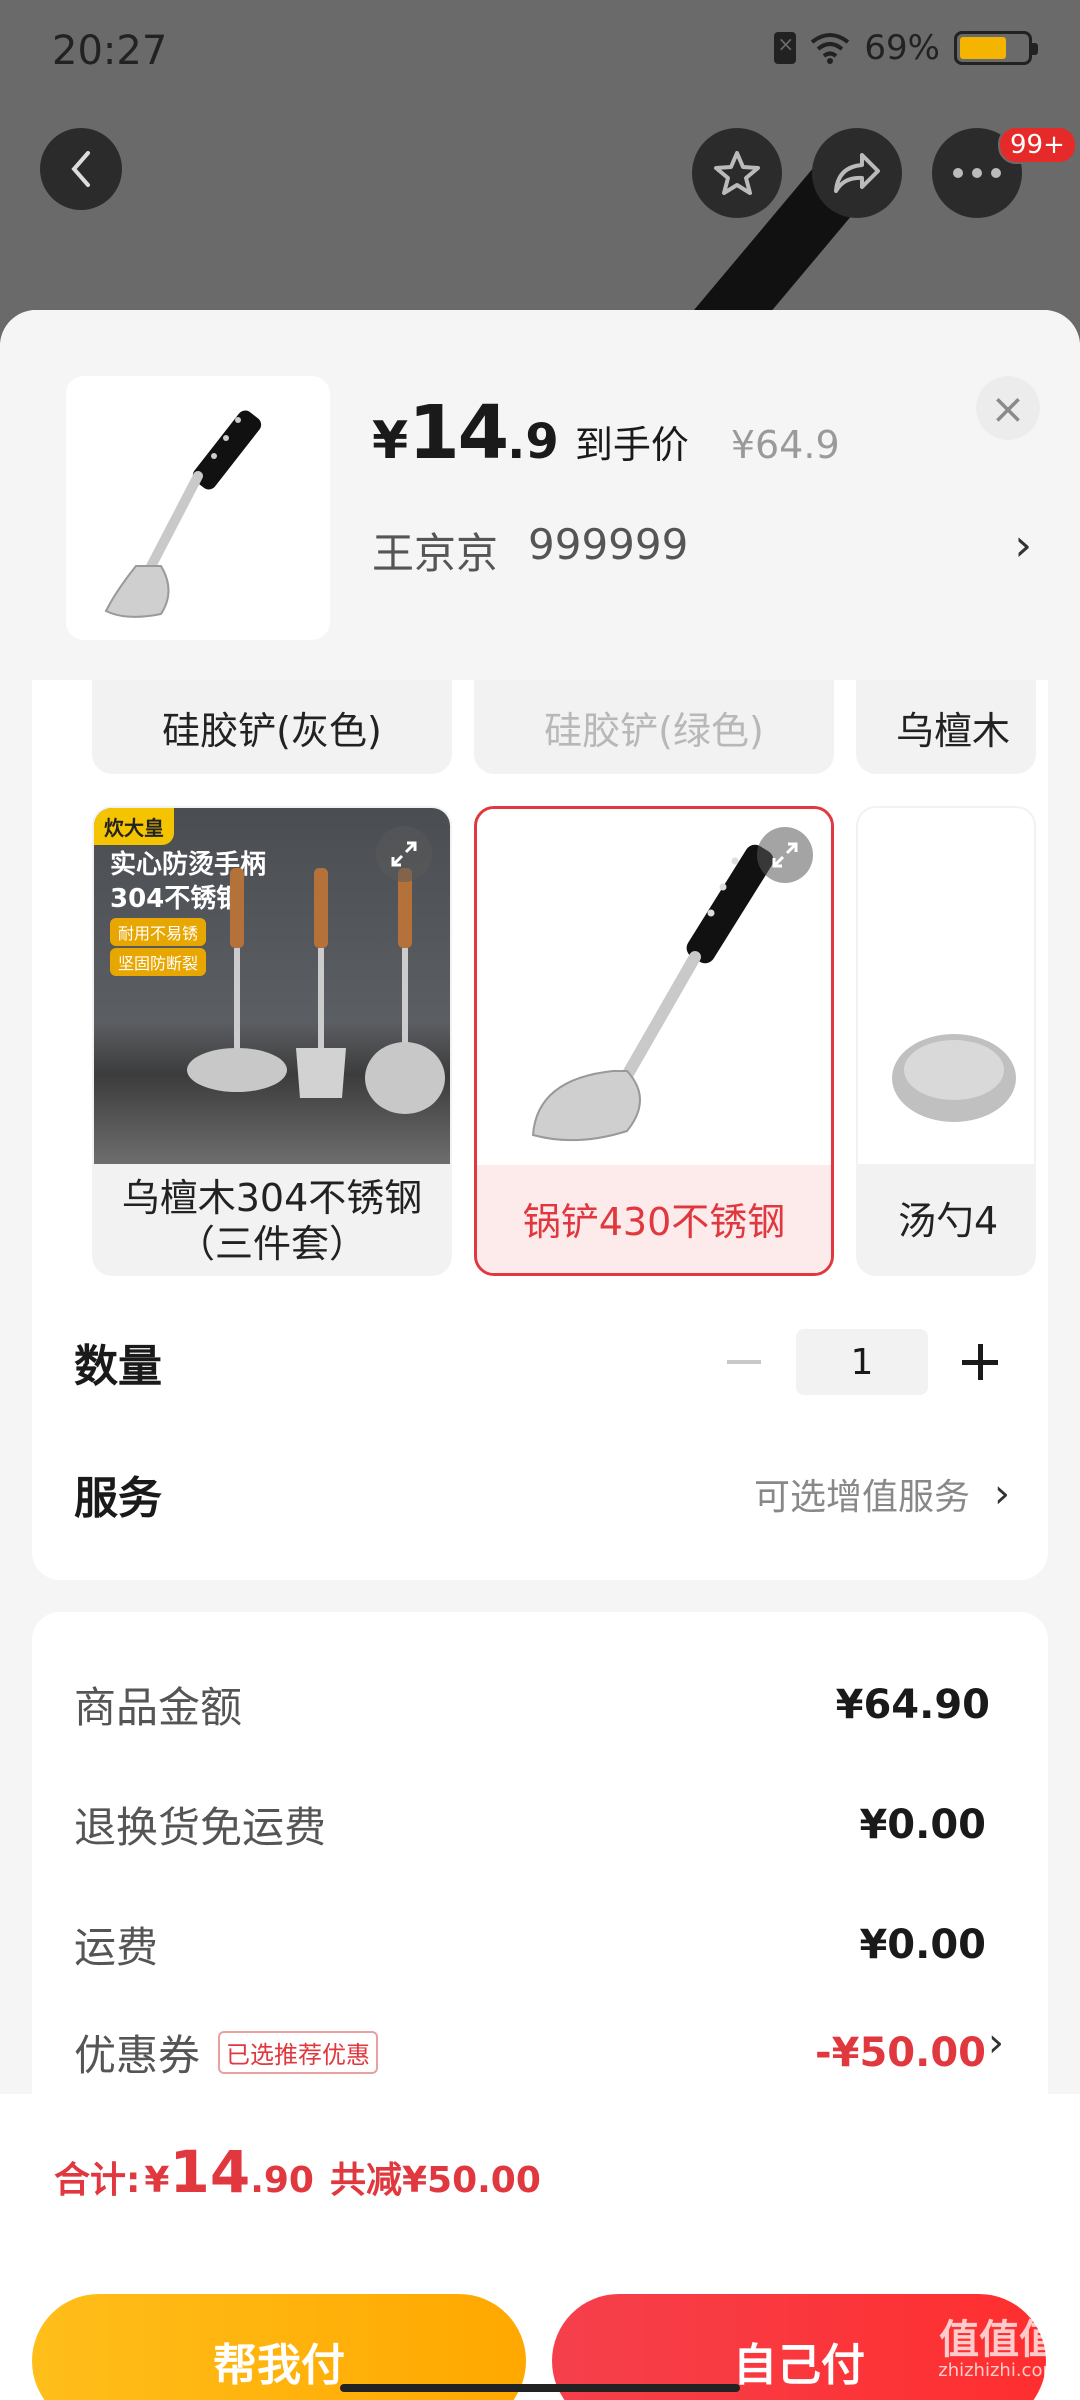 The height and width of the screenshot is (2400, 1080). I want to click on minus-icon, so click(744, 1362).